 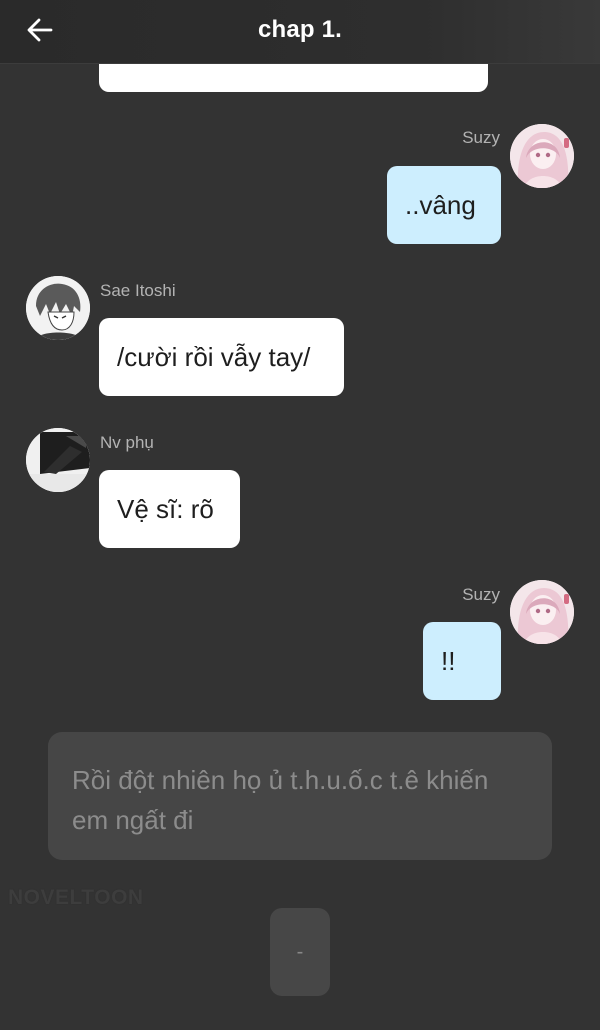 I want to click on continue-button-label: -, so click(x=300, y=951).